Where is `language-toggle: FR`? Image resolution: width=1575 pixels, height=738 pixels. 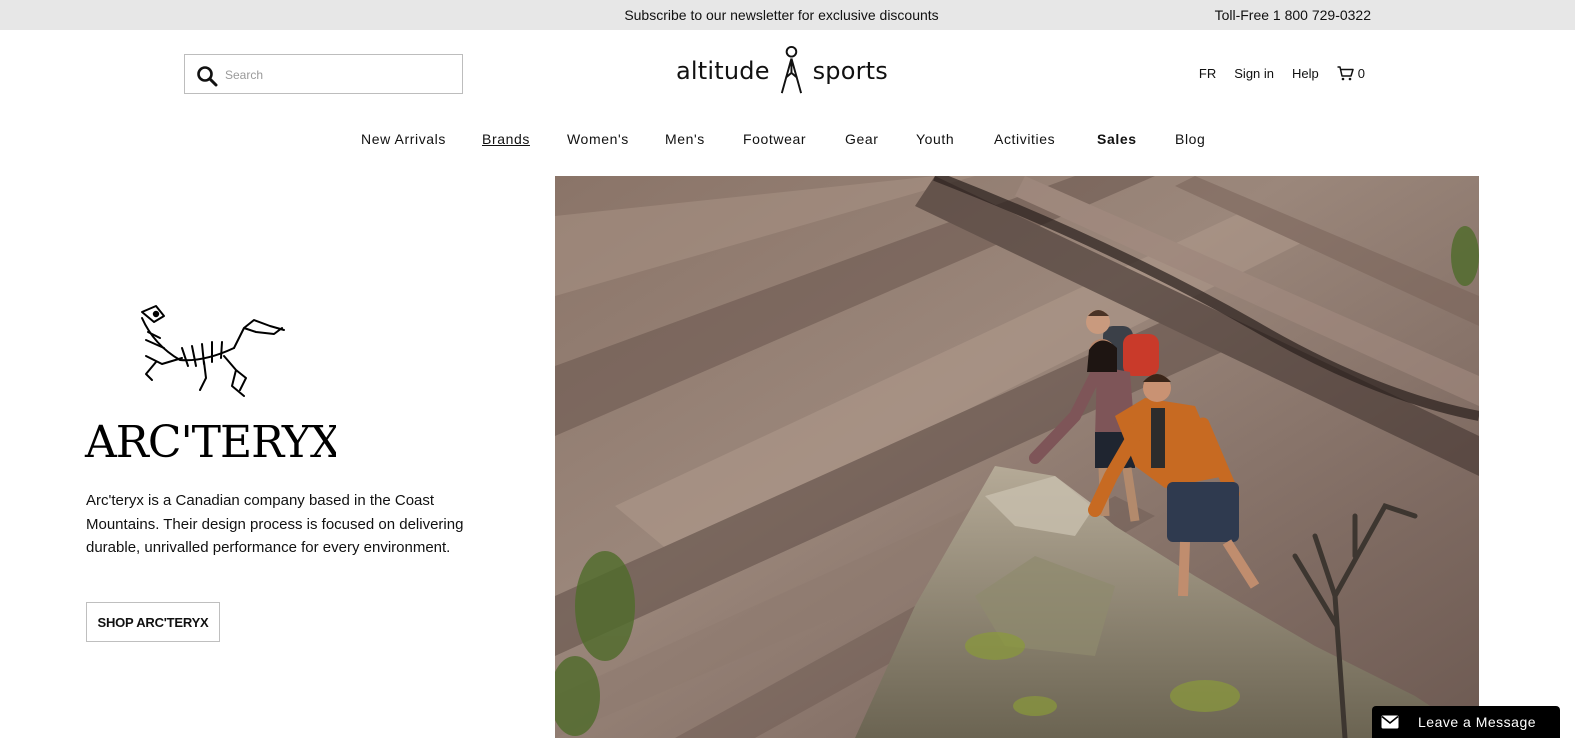 language-toggle: FR is located at coordinates (1207, 73).